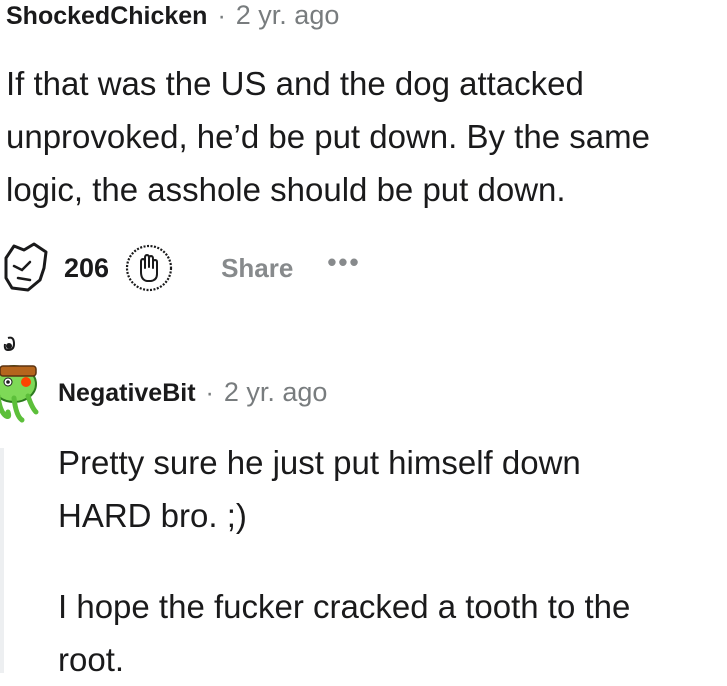 This screenshot has height=686, width=727. I want to click on comment-1-line: logic, the asshole should be put down., so click(286, 189).